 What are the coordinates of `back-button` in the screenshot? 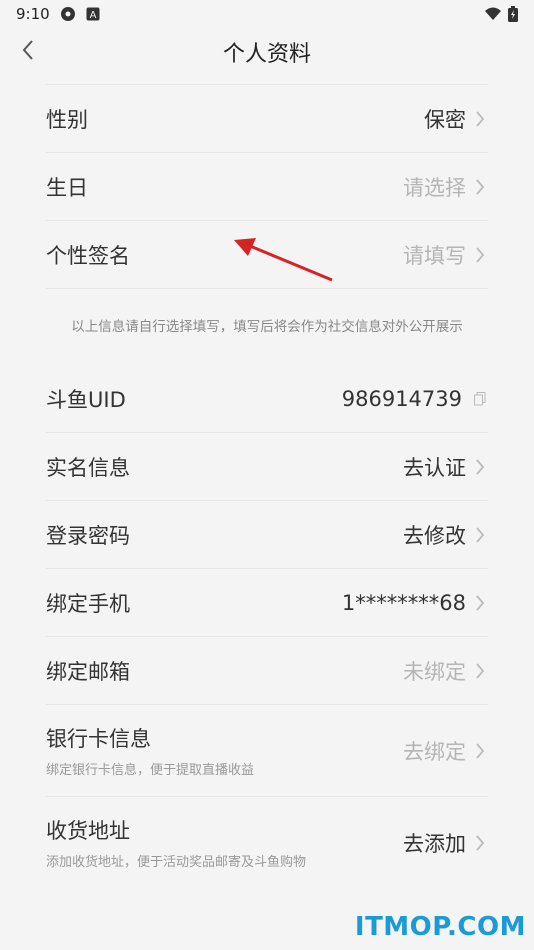 It's located at (28, 52).